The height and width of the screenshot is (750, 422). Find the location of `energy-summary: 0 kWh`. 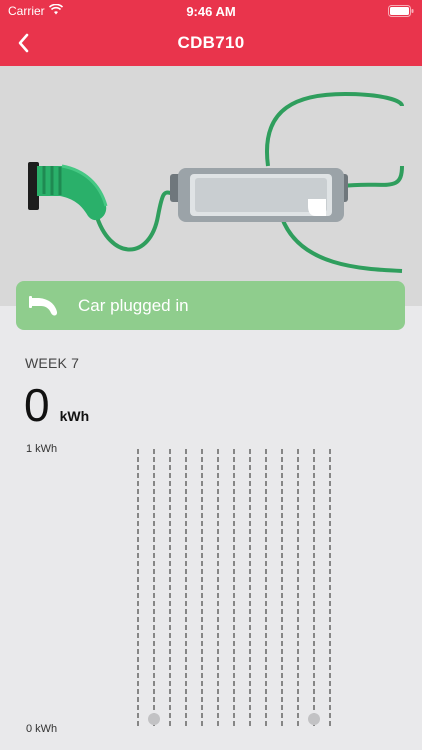

energy-summary: 0 kWh is located at coordinates (56, 405).